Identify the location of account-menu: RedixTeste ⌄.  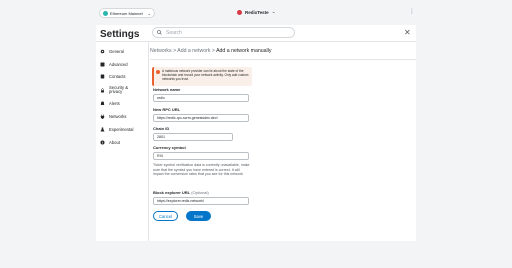
(256, 12).